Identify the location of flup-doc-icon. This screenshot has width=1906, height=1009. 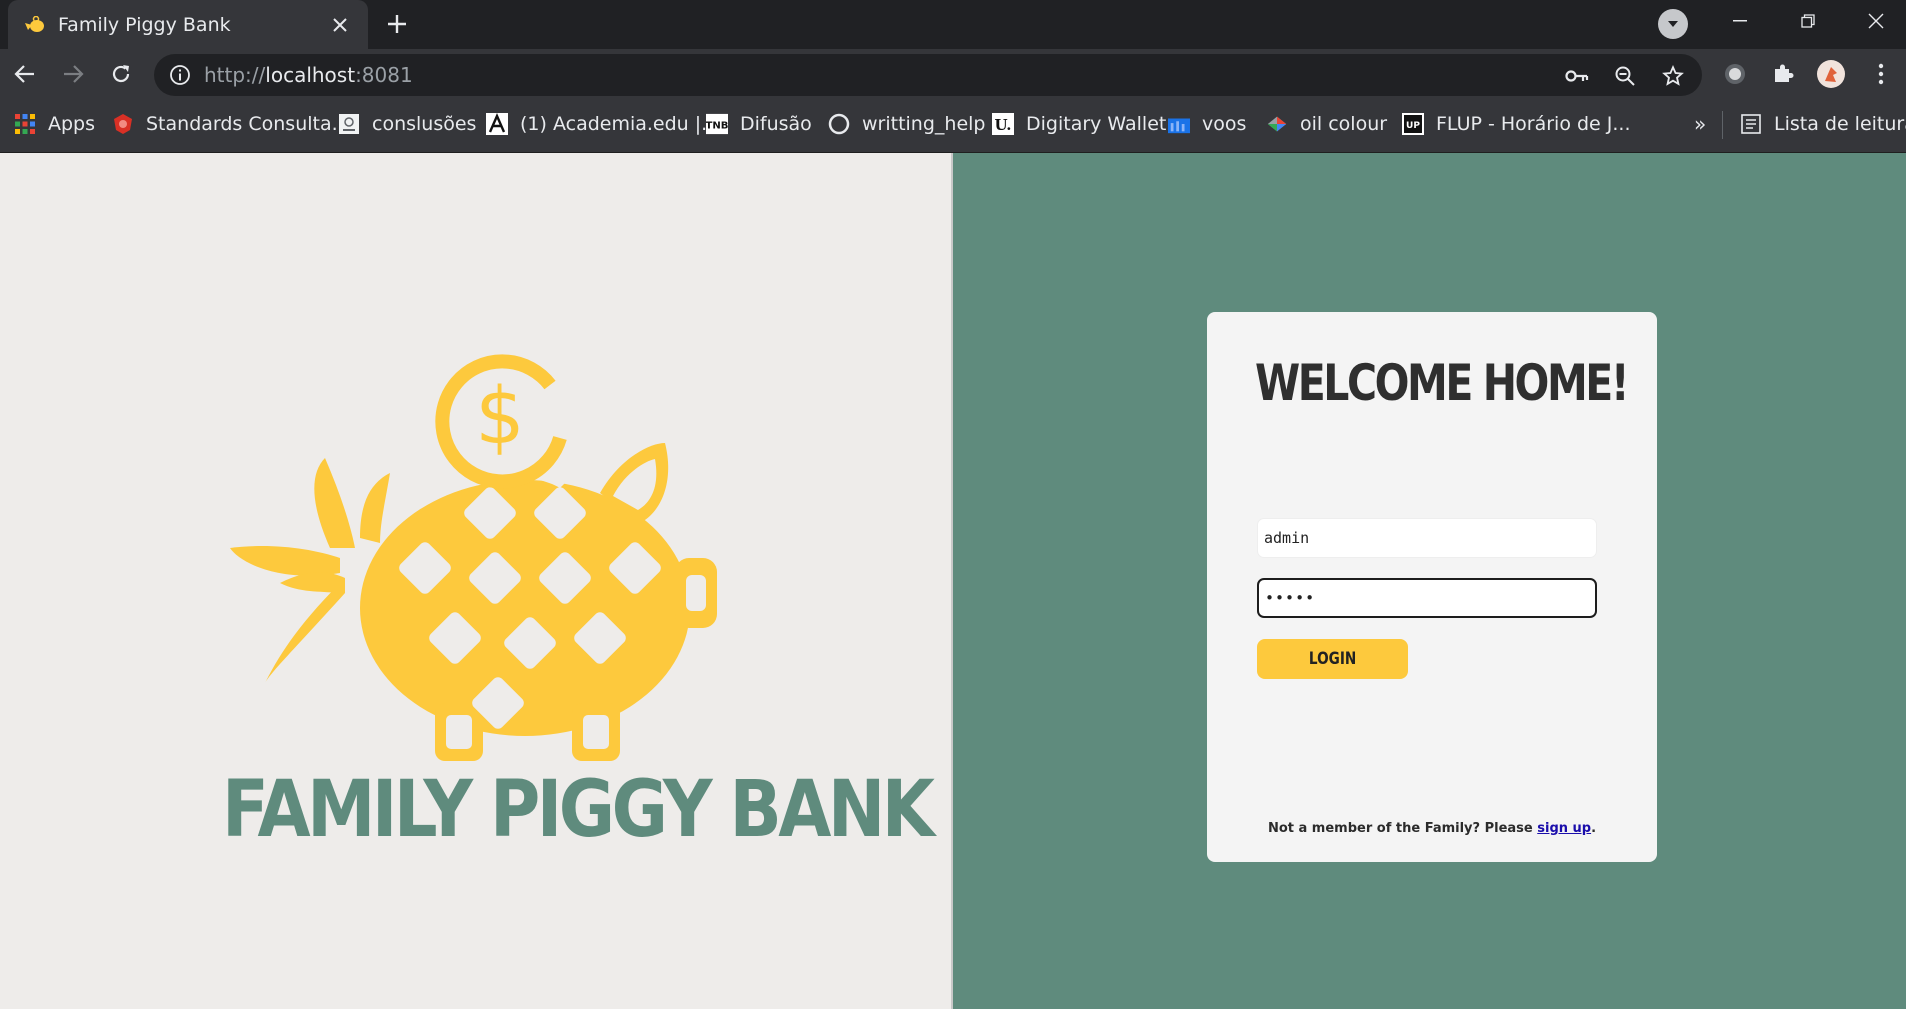
(349, 124).